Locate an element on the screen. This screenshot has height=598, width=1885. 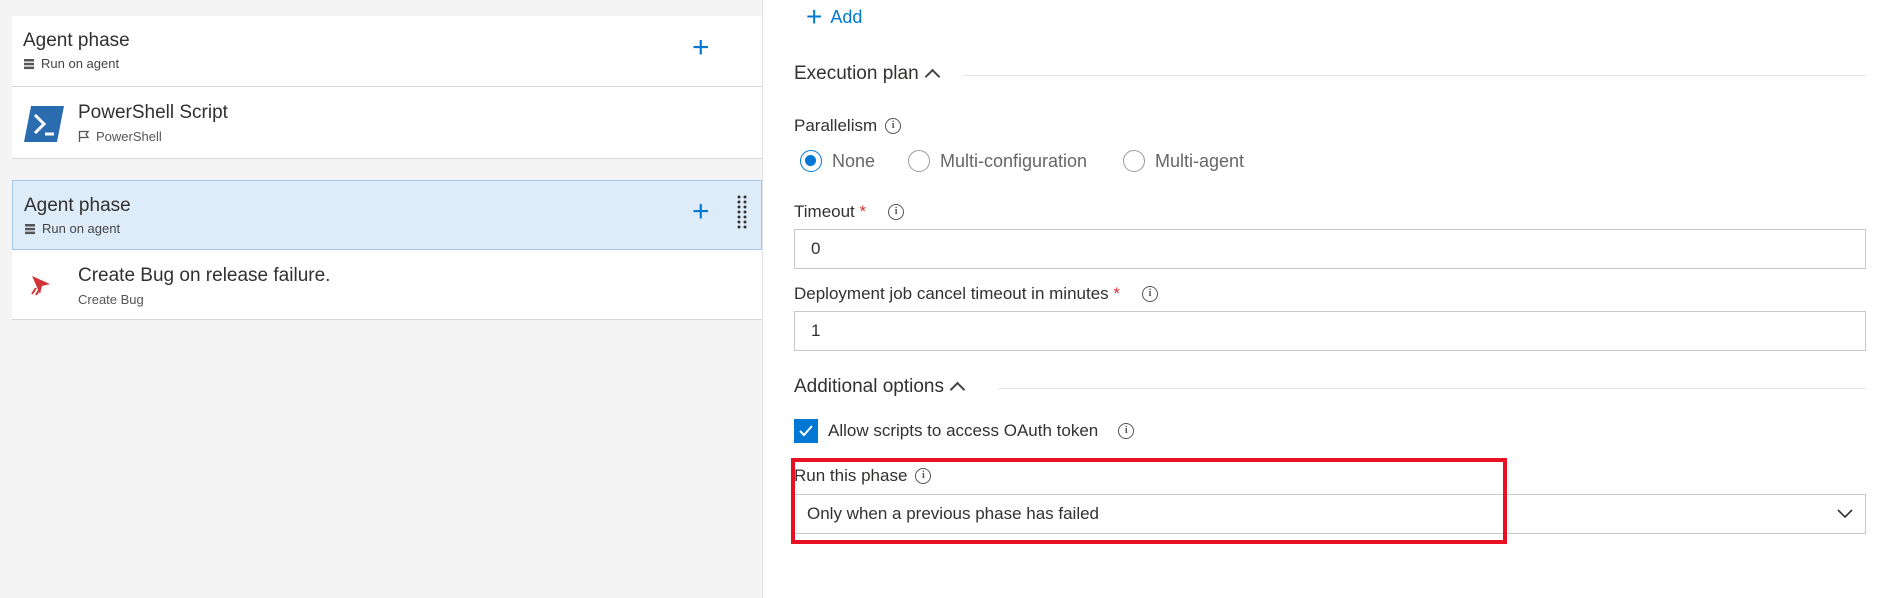
add-link: + Add is located at coordinates (834, 17).